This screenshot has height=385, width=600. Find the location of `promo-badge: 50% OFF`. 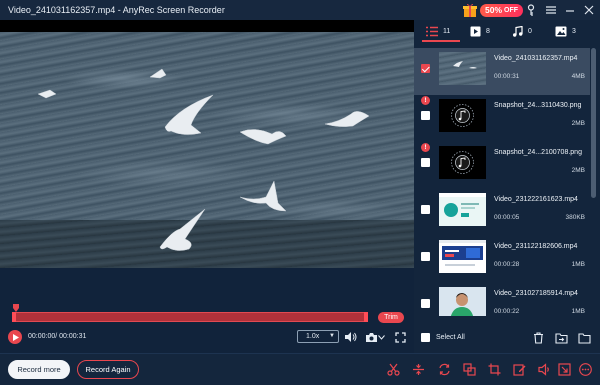

promo-badge: 50% OFF is located at coordinates (493, 10).